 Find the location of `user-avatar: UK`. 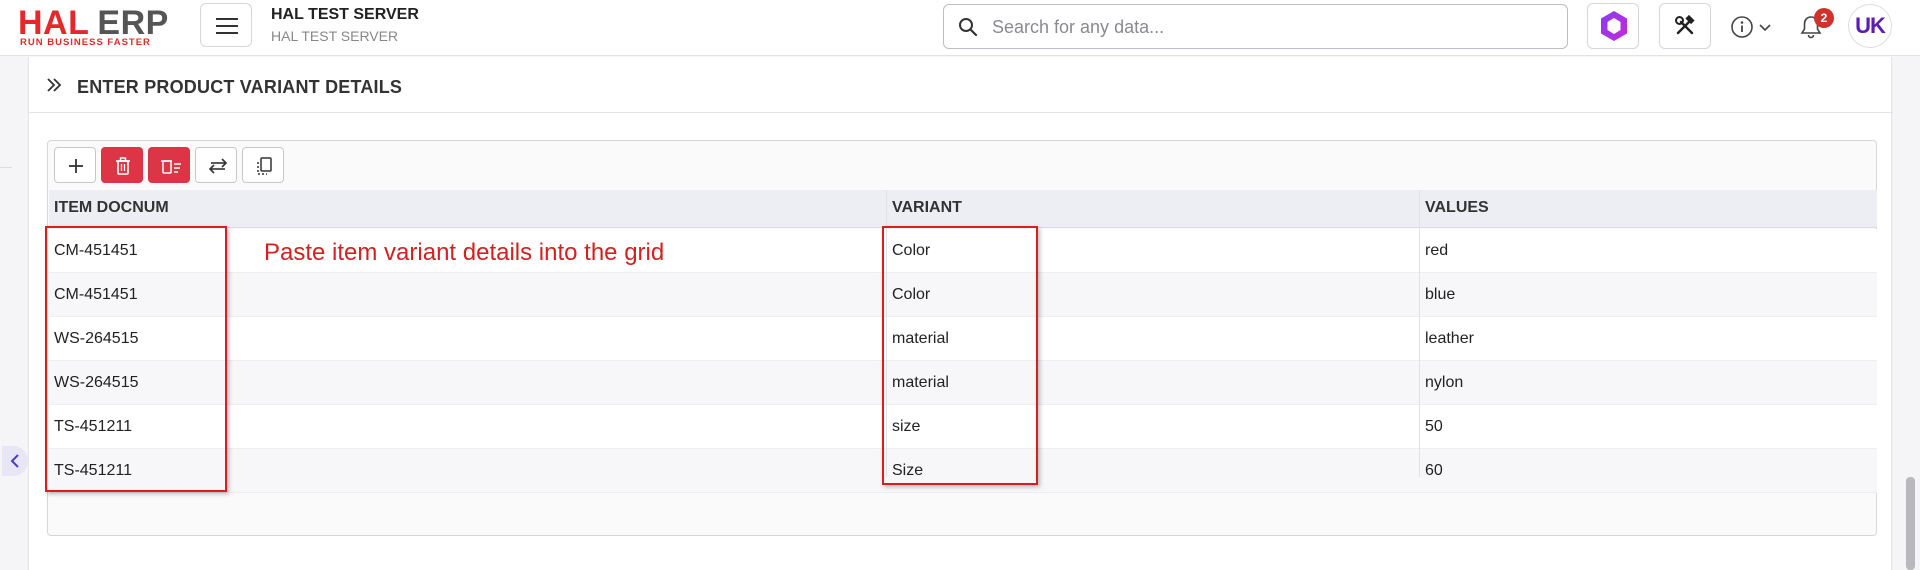

user-avatar: UK is located at coordinates (1870, 26).